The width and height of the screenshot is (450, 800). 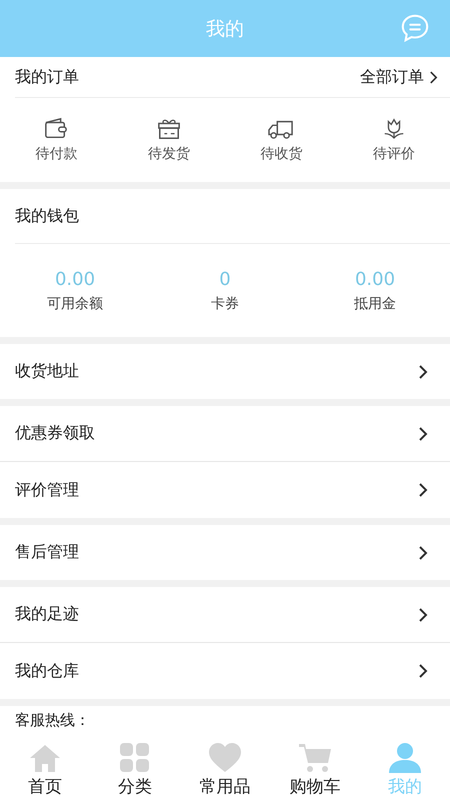 I want to click on tab: 首页, so click(x=45, y=769).